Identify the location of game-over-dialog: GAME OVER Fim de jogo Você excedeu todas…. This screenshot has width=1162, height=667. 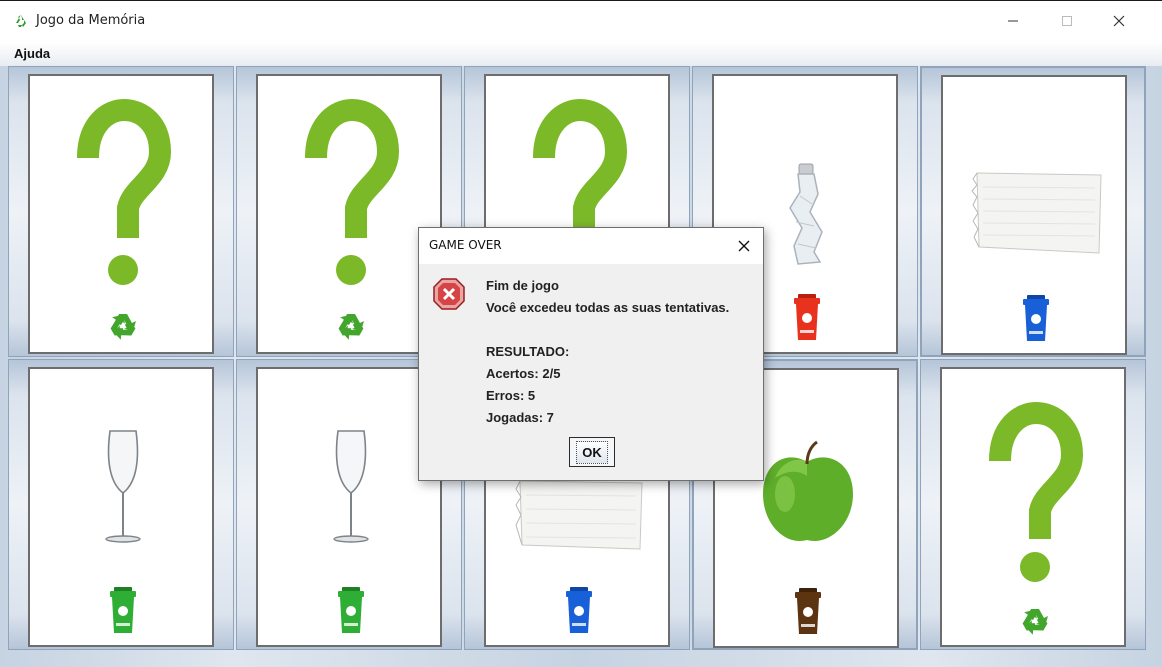
(591, 354).